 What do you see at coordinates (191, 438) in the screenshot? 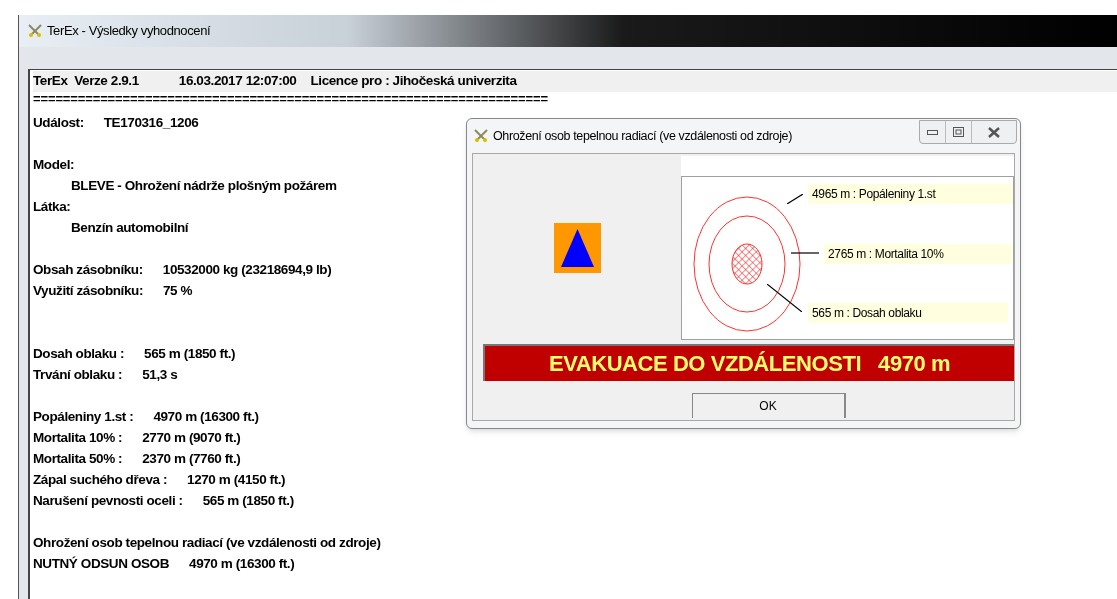
I see `field-value: 2770 m (9070 ft.)` at bounding box center [191, 438].